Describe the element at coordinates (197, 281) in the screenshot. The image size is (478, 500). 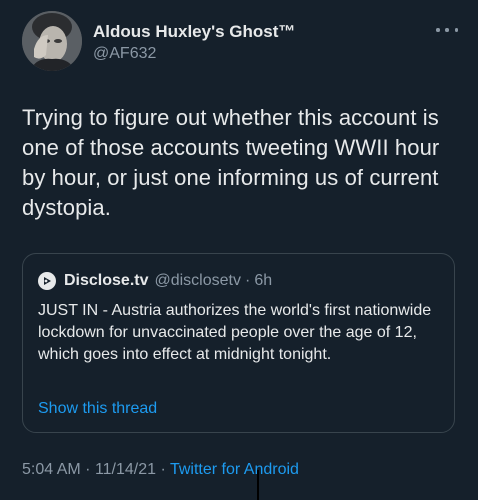
I see `quoted-author-handle: @disclosetv` at that location.